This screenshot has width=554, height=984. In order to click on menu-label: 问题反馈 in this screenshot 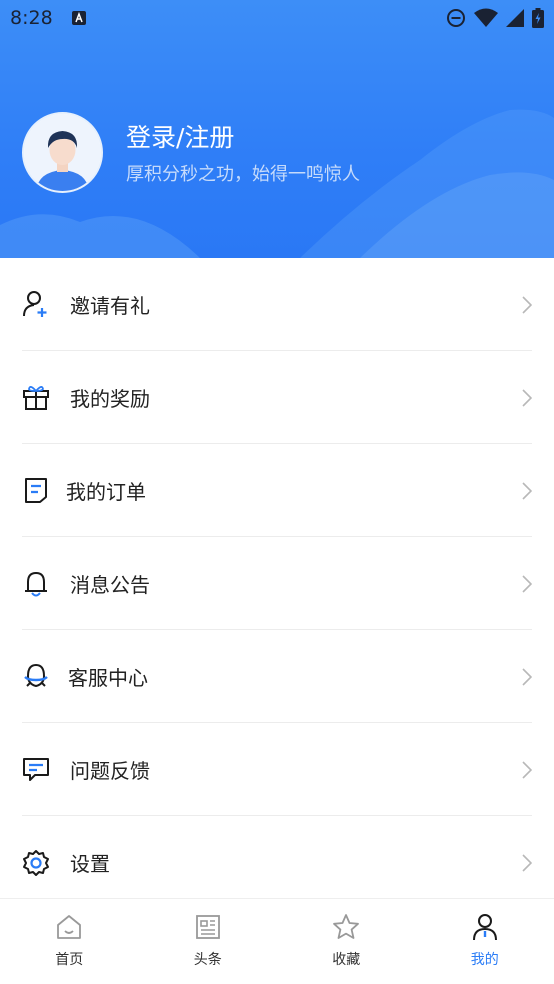, I will do `click(110, 770)`.